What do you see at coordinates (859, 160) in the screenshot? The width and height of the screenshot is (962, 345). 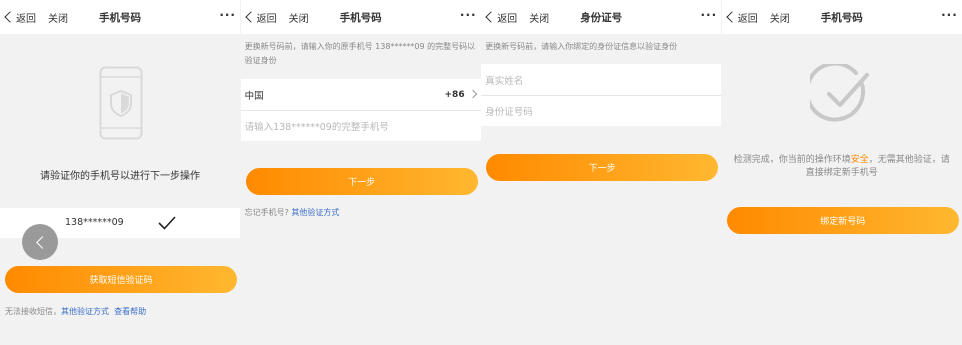 I see `result-safe: 安全` at bounding box center [859, 160].